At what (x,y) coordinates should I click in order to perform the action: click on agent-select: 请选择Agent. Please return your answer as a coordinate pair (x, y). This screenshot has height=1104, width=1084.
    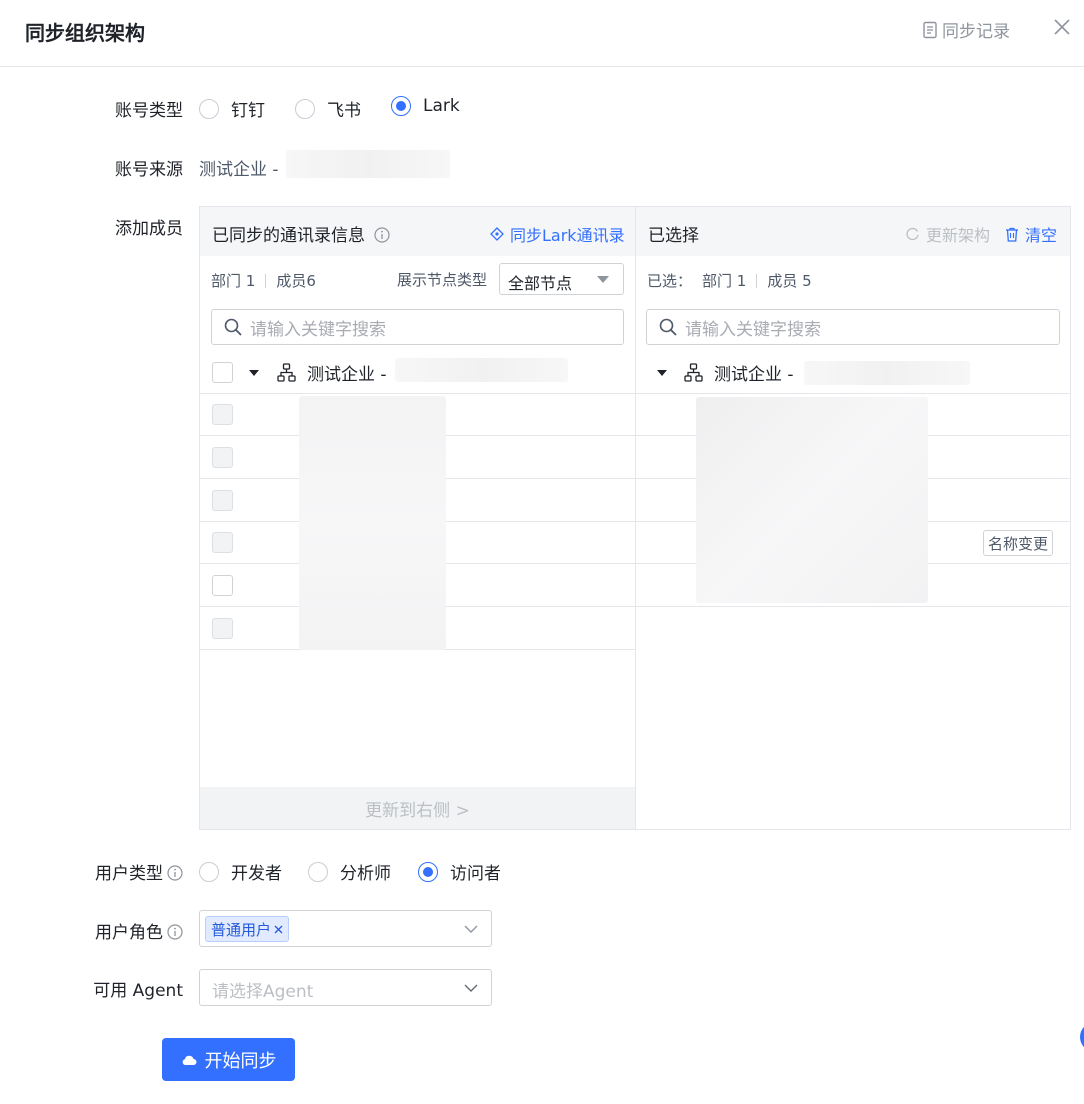
    Looking at the image, I should click on (345, 987).